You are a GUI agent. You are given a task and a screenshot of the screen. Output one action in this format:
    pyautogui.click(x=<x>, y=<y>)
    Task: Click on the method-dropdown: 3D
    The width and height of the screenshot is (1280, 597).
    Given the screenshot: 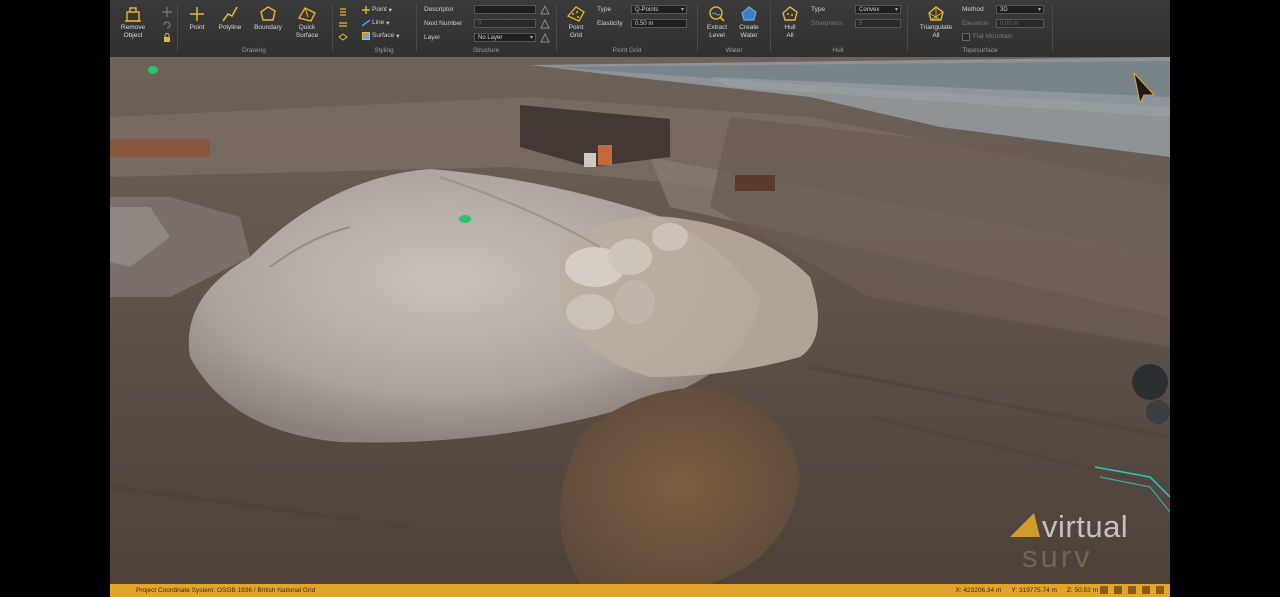 What is the action you would take?
    pyautogui.click(x=1020, y=10)
    